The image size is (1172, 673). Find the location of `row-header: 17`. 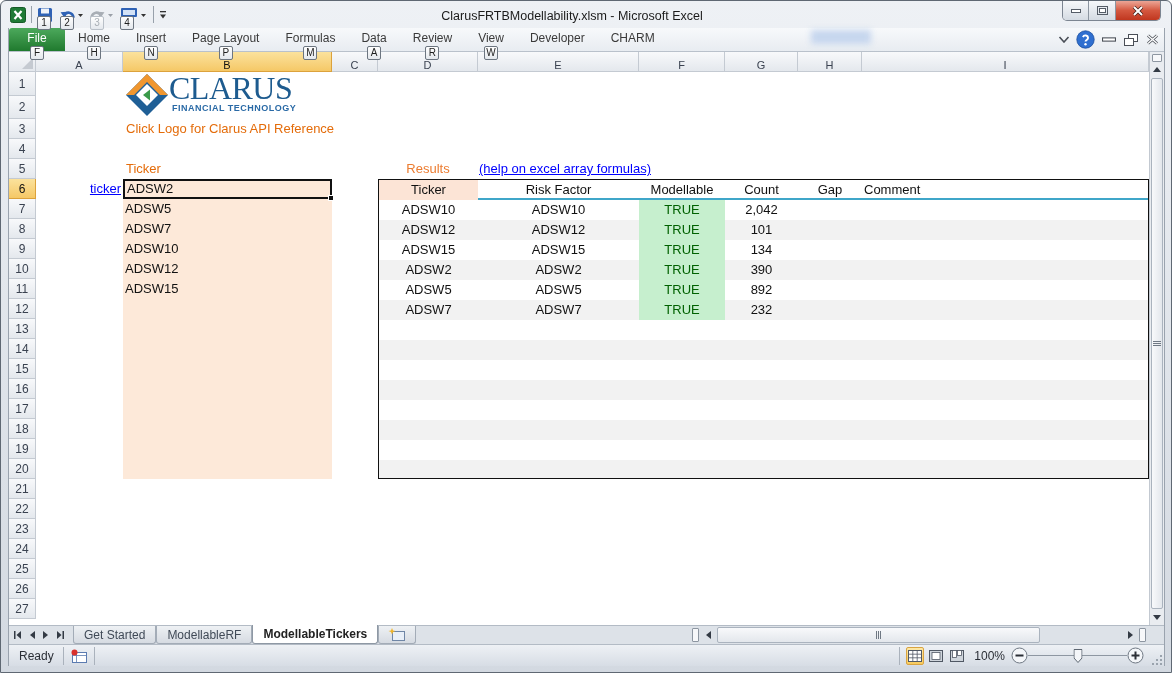

row-header: 17 is located at coordinates (22, 409).